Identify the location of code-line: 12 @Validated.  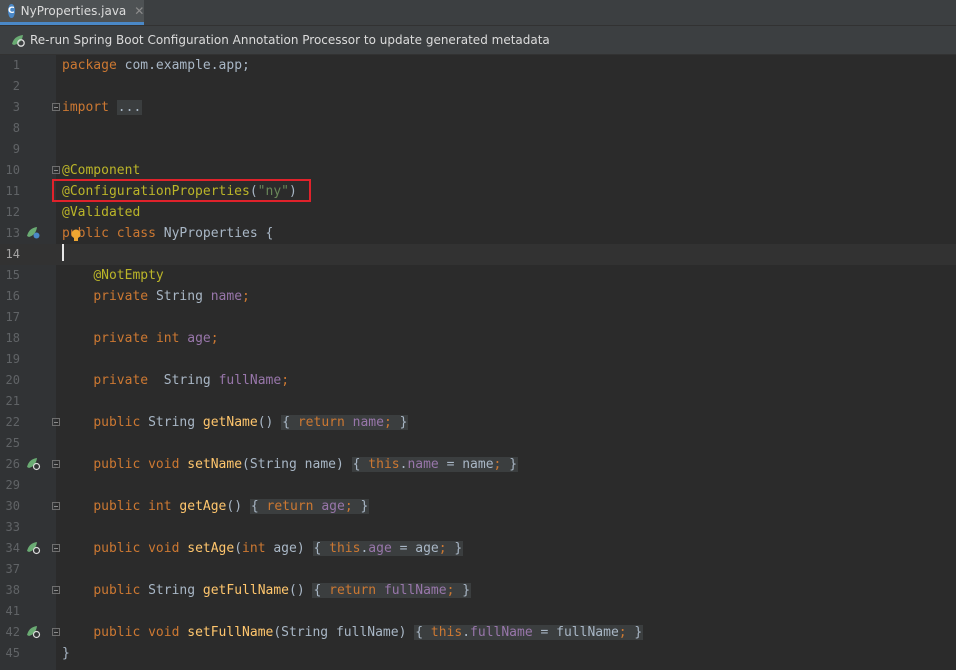
(478, 212).